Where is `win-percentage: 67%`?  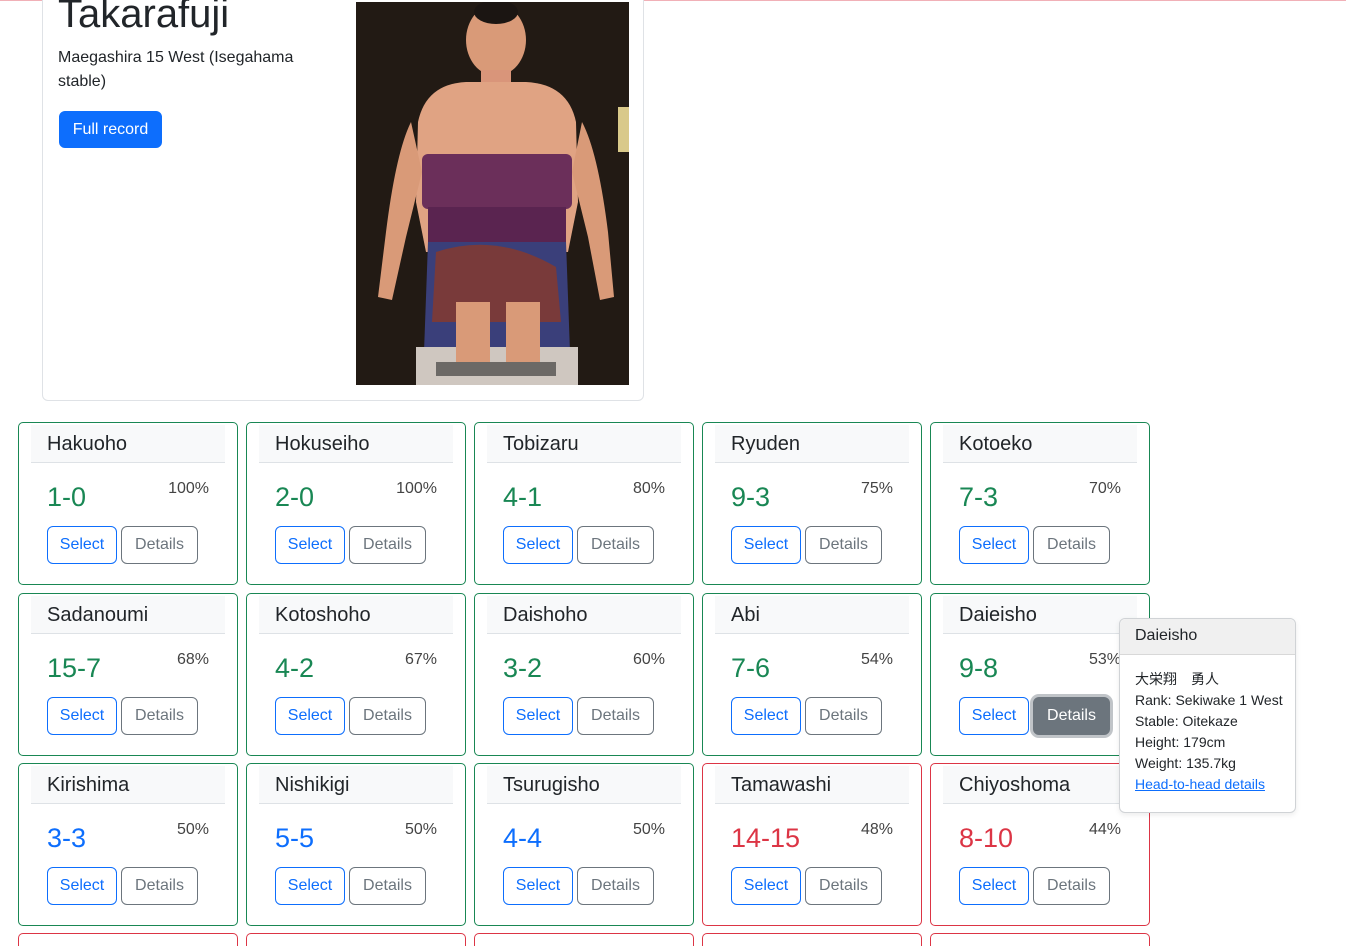 win-percentage: 67% is located at coordinates (420, 659).